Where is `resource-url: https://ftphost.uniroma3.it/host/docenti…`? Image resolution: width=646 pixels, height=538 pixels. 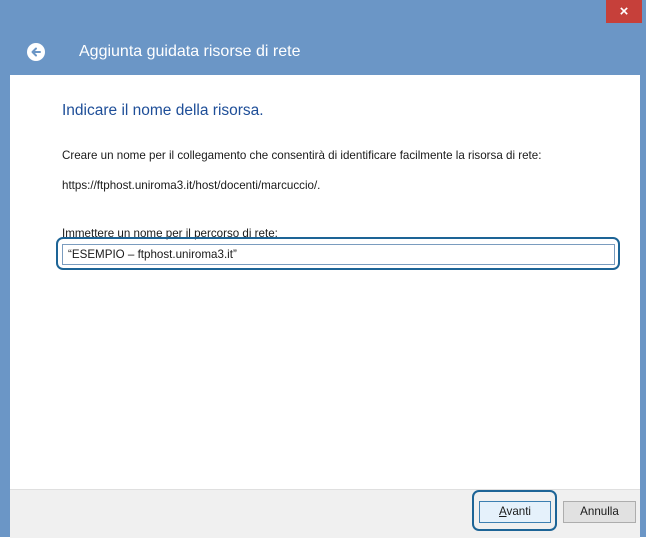 resource-url: https://ftphost.uniroma3.it/host/docenti… is located at coordinates (191, 185).